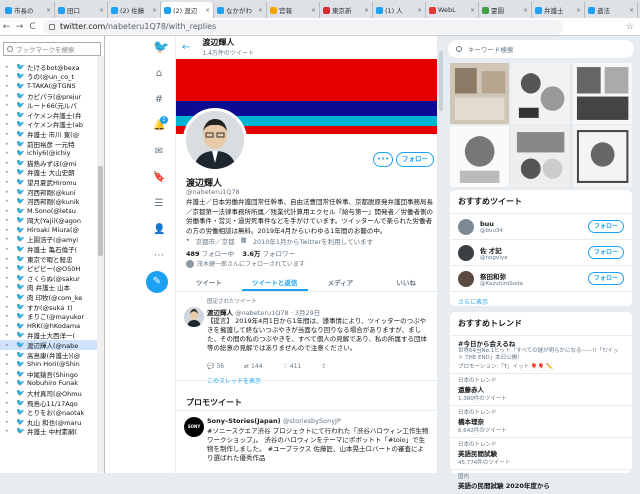 This screenshot has height=494, width=640. I want to click on address-bar: twitter.com/nabeteru1Q78/with_replies, so click(303, 26).